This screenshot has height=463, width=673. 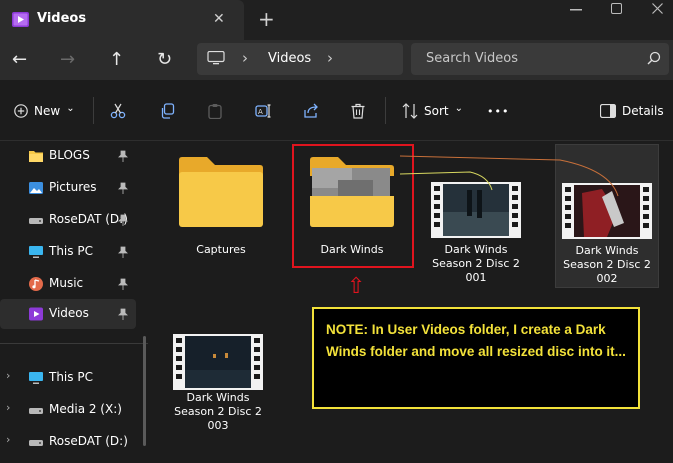 I want to click on up-arrow-icon: ⇧, so click(x=356, y=286).